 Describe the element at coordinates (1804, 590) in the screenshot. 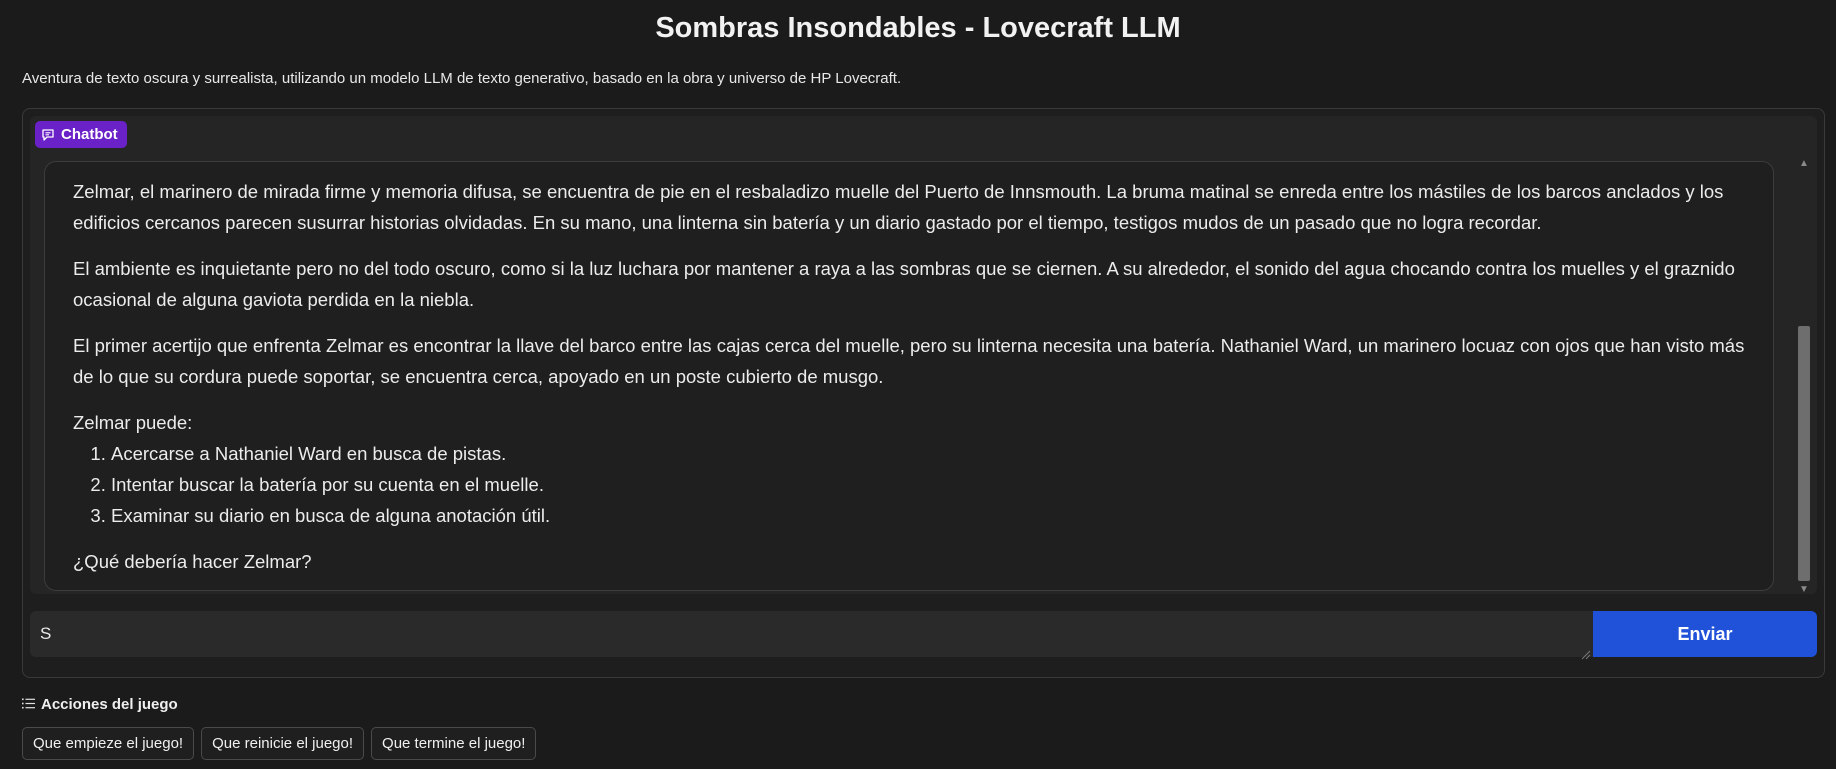

I see `scroll-down-arrow-icon: ▼` at that location.